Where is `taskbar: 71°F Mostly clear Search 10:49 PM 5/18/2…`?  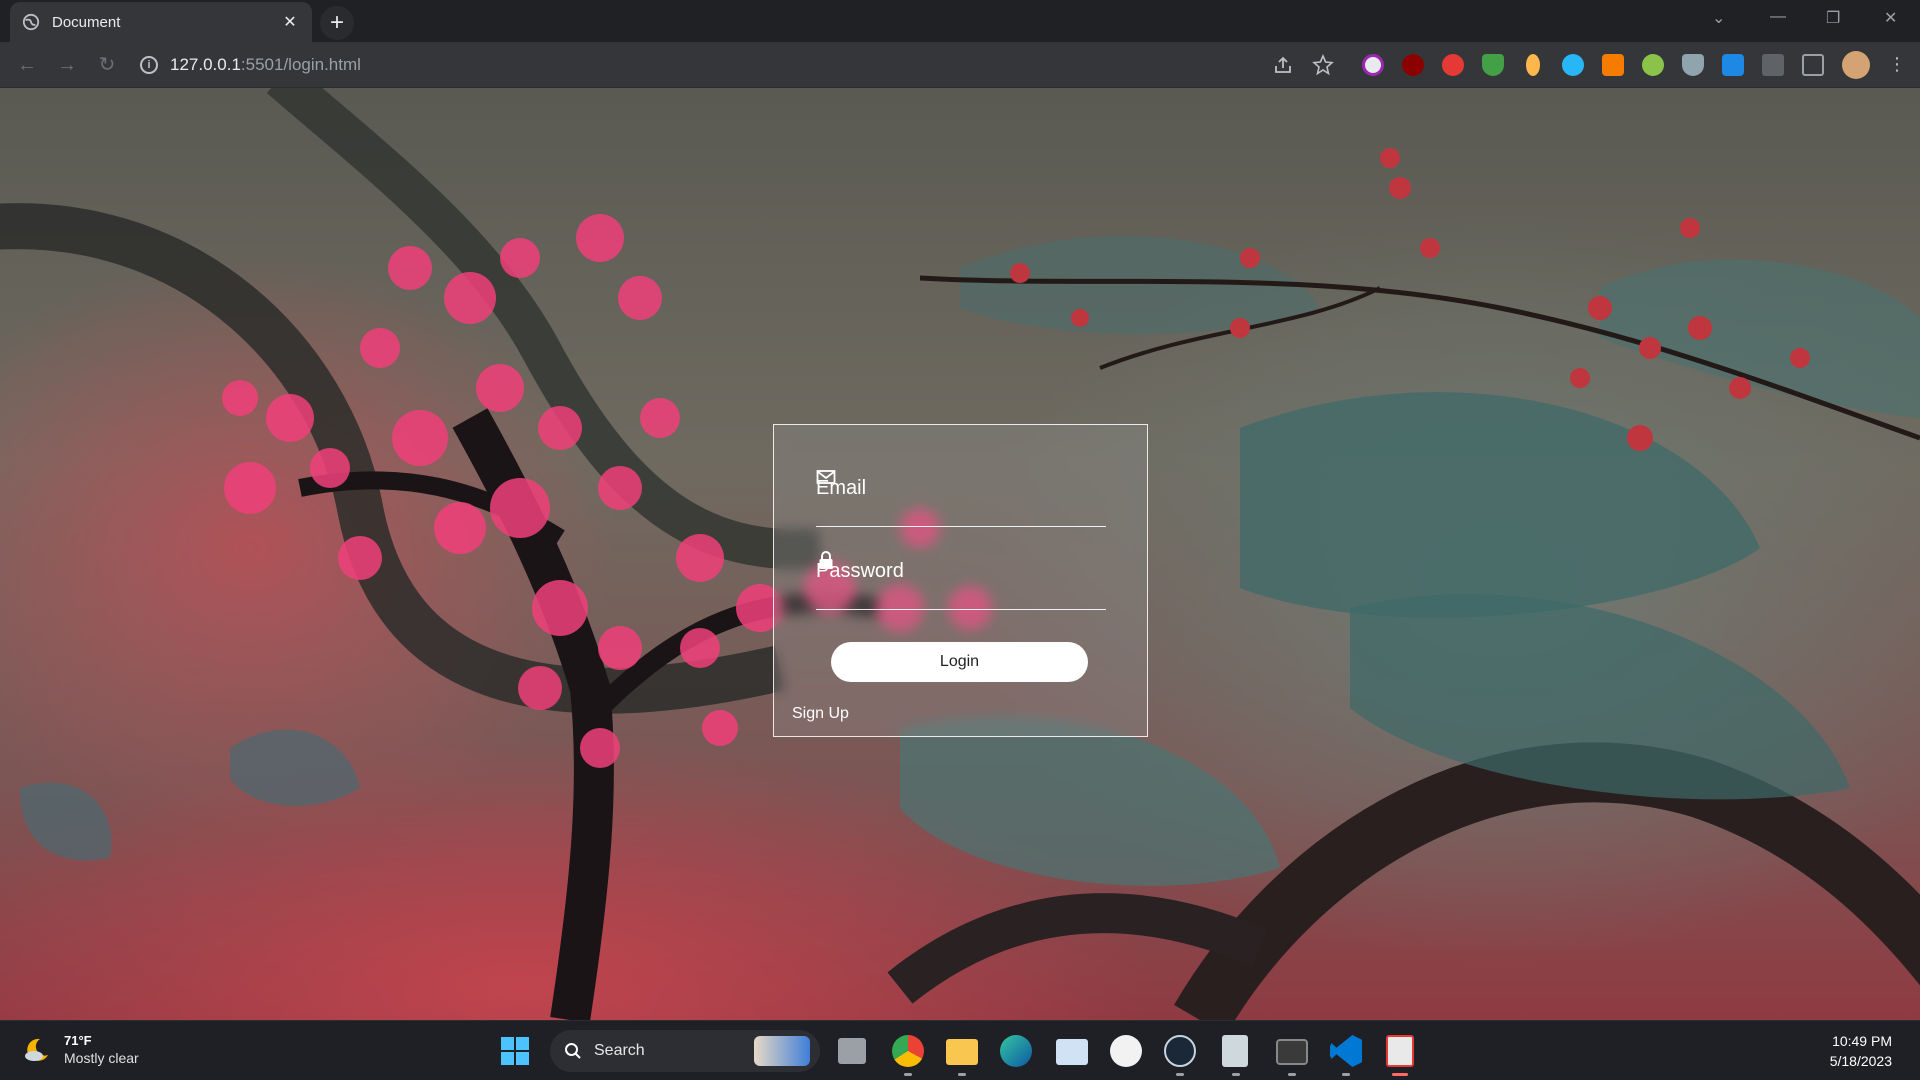 taskbar: 71°F Mostly clear Search 10:49 PM 5/18/2… is located at coordinates (960, 1050).